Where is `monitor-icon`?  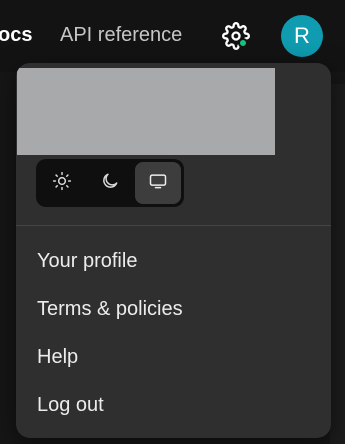 monitor-icon is located at coordinates (158, 183).